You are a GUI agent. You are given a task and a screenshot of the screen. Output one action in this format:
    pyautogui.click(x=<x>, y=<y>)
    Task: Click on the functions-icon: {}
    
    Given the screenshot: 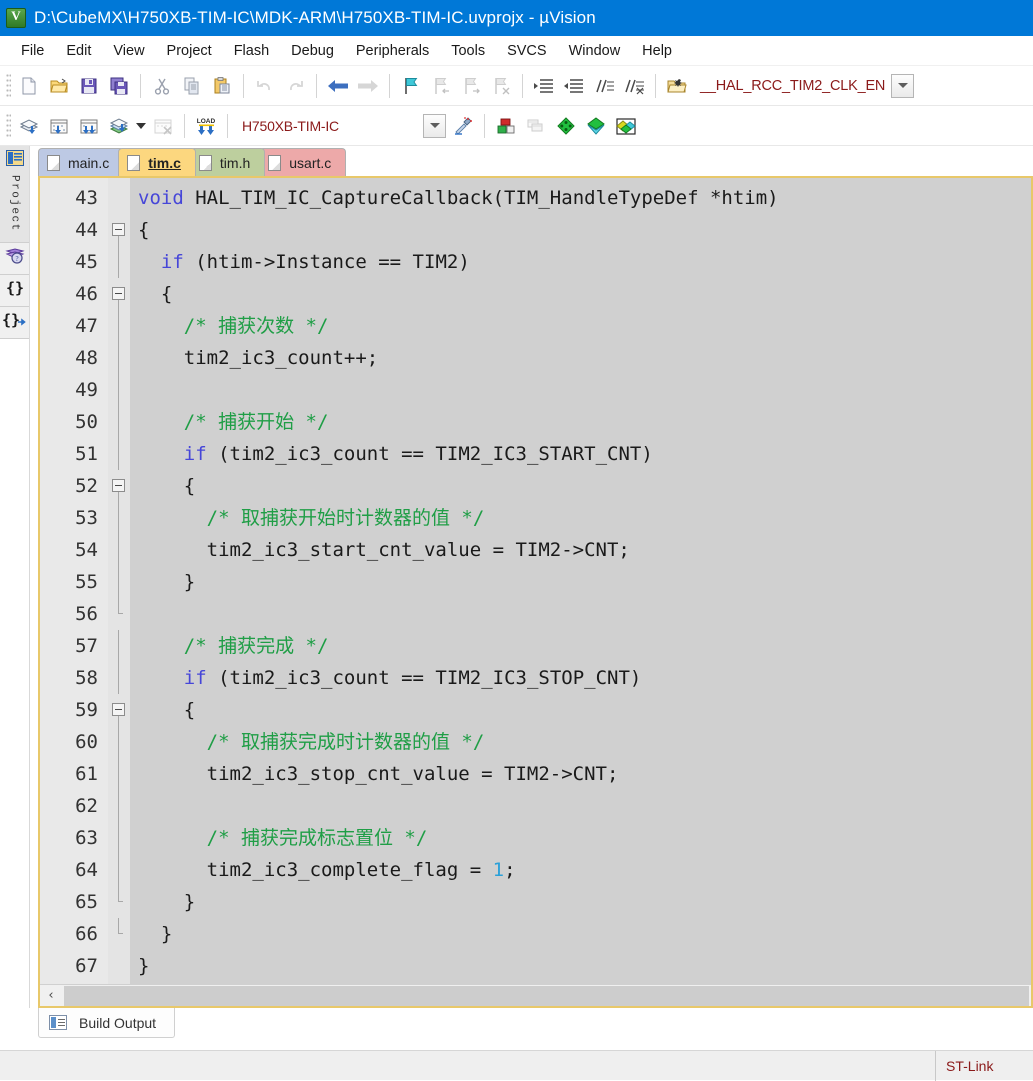 What is the action you would take?
    pyautogui.click(x=15, y=290)
    